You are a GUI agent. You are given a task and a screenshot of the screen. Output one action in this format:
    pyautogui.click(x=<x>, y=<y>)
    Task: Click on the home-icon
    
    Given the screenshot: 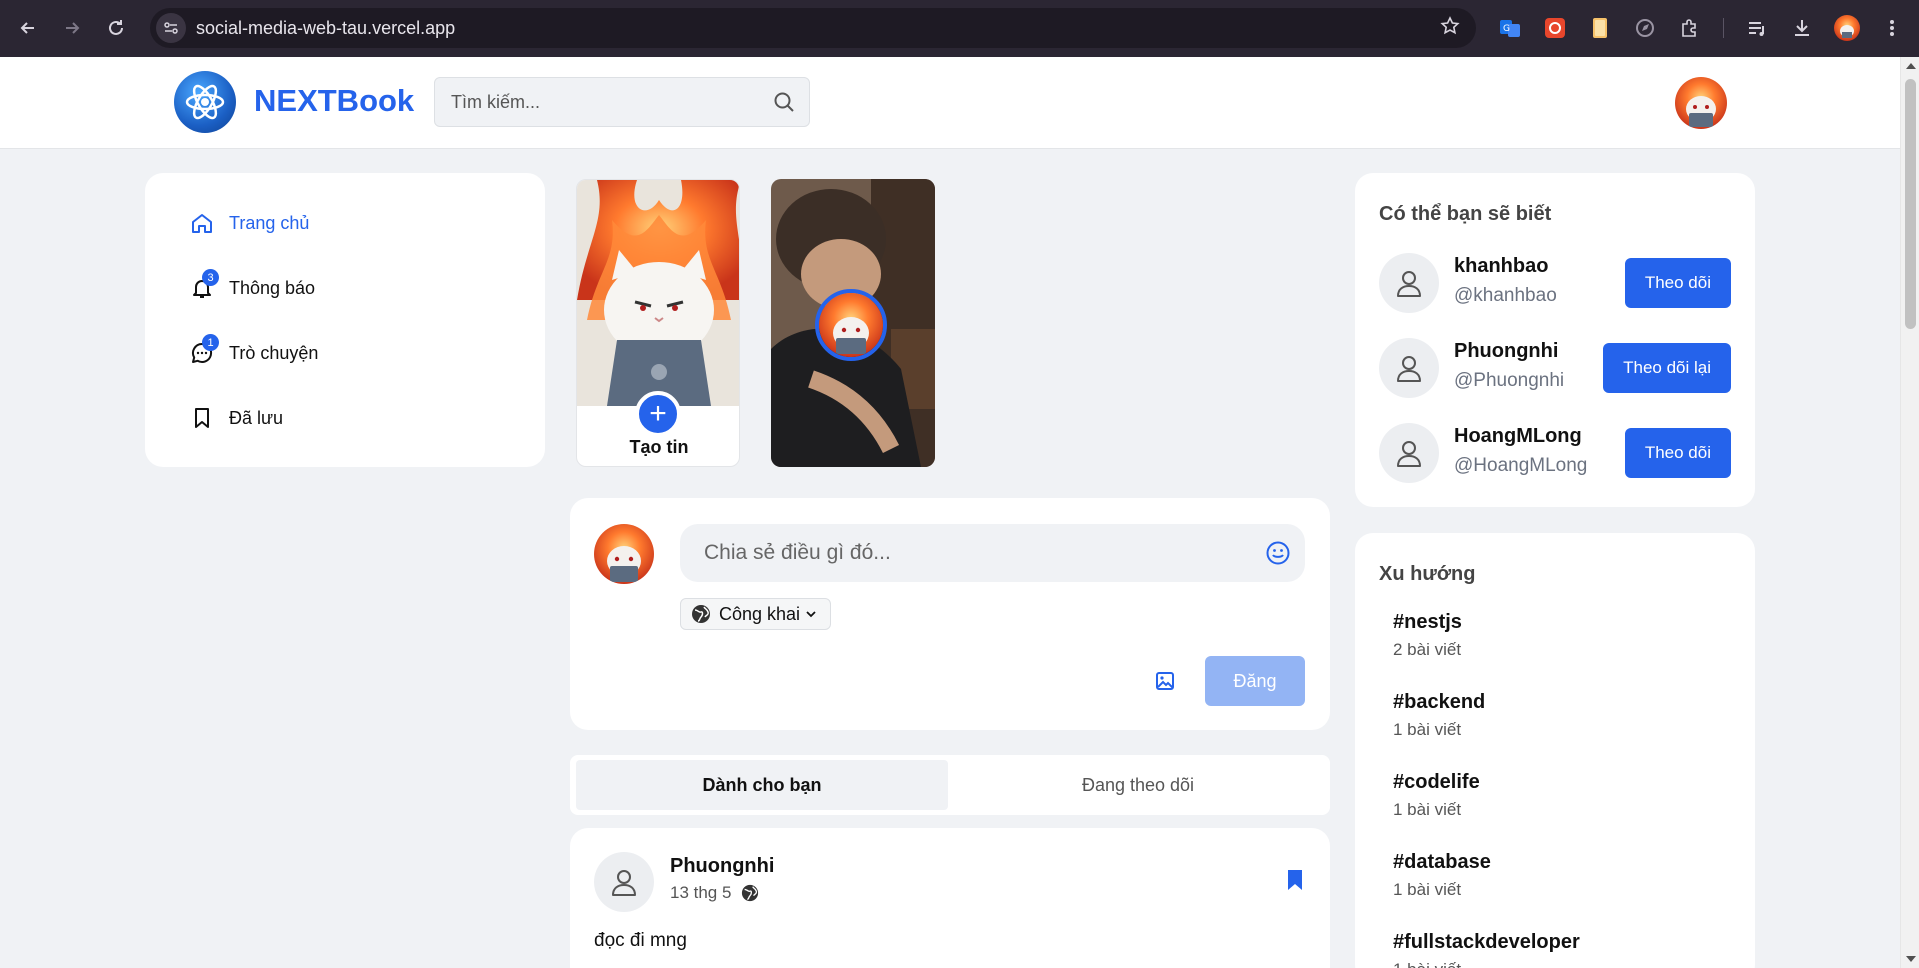 What is the action you would take?
    pyautogui.click(x=202, y=223)
    